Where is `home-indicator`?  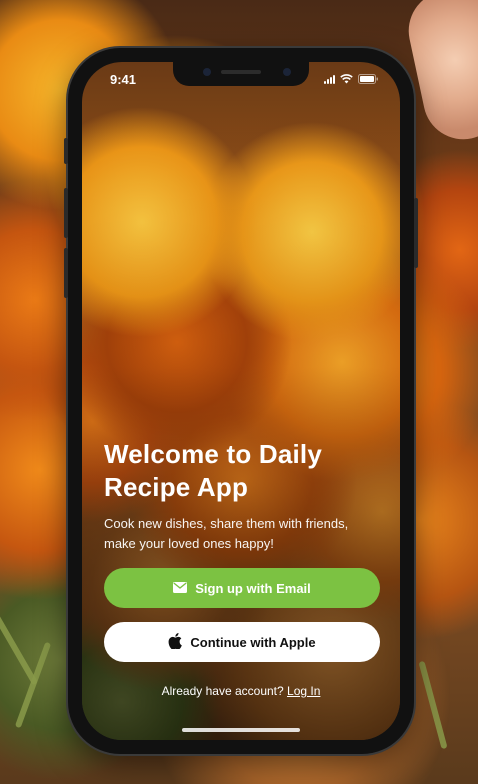
home-indicator is located at coordinates (241, 730).